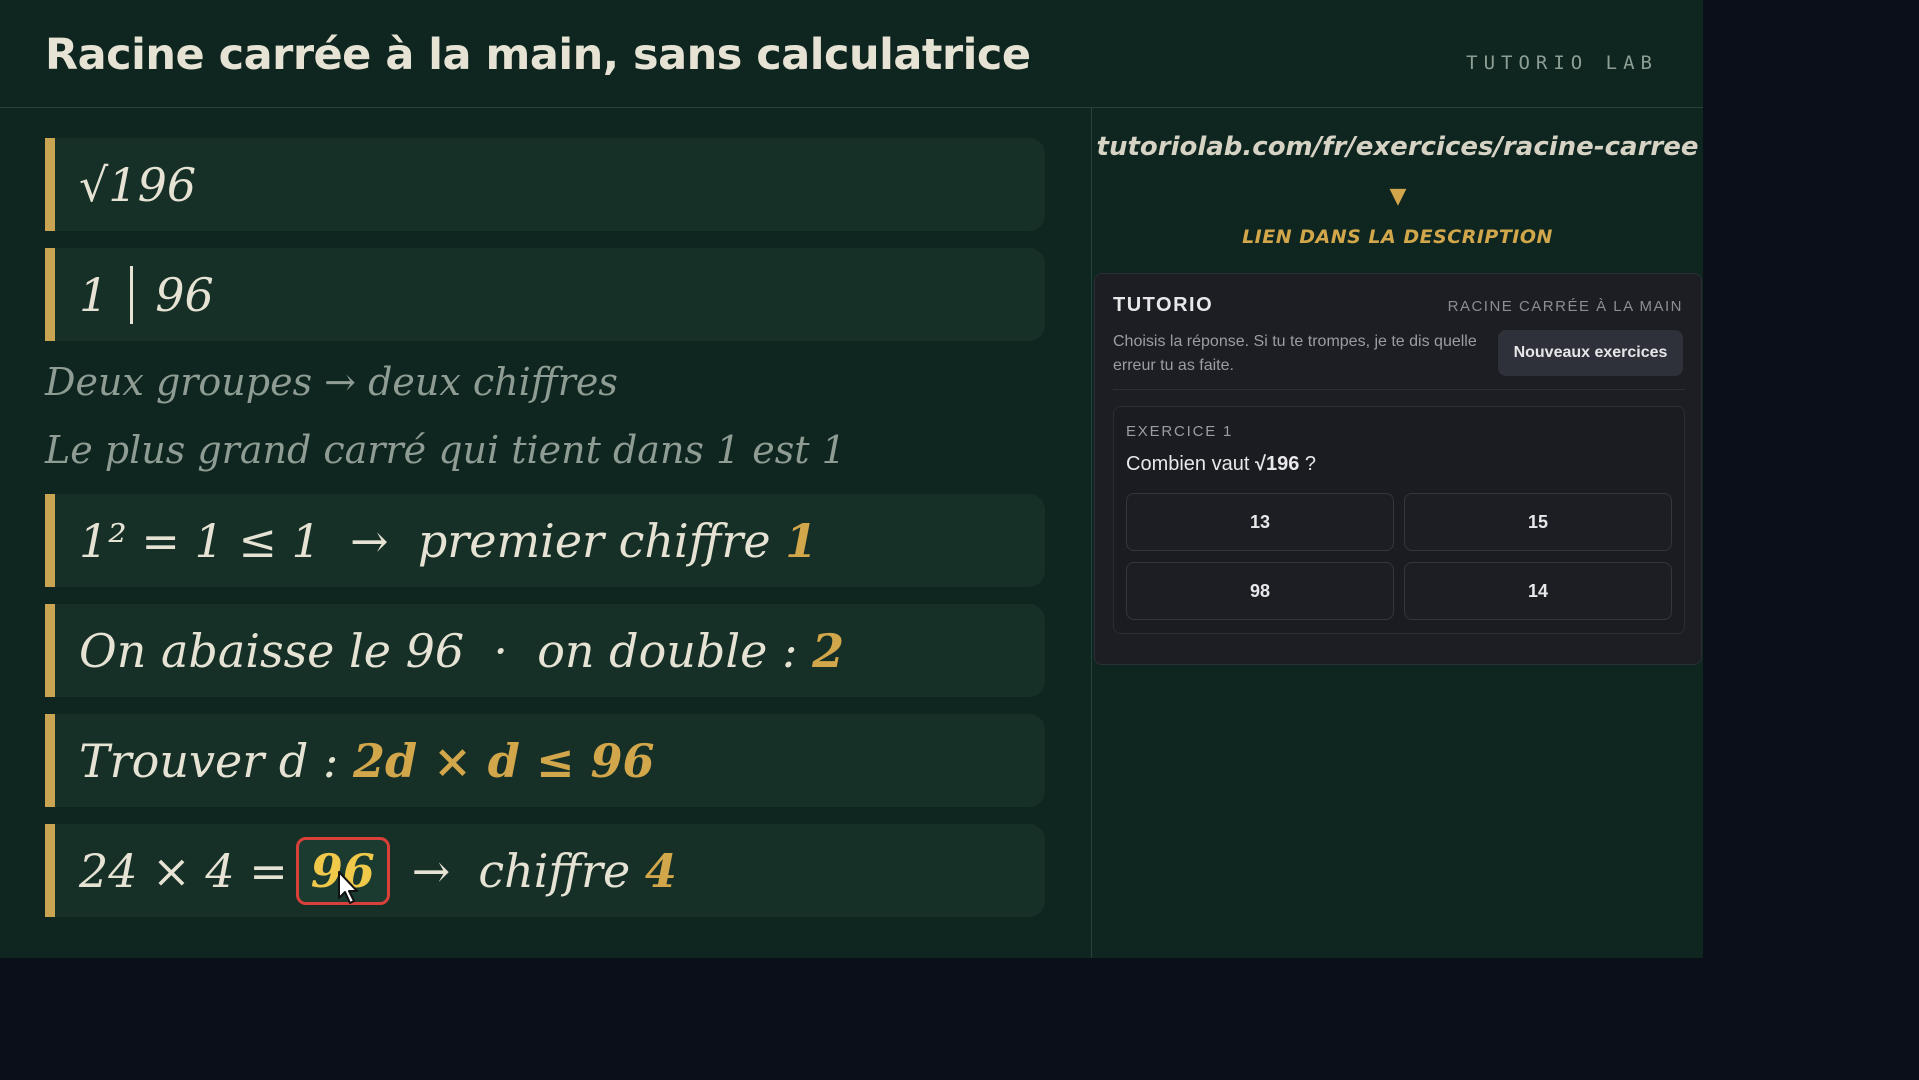 This screenshot has height=1080, width=1919. Describe the element at coordinates (801, 540) in the screenshot. I see `step-value: 1` at that location.